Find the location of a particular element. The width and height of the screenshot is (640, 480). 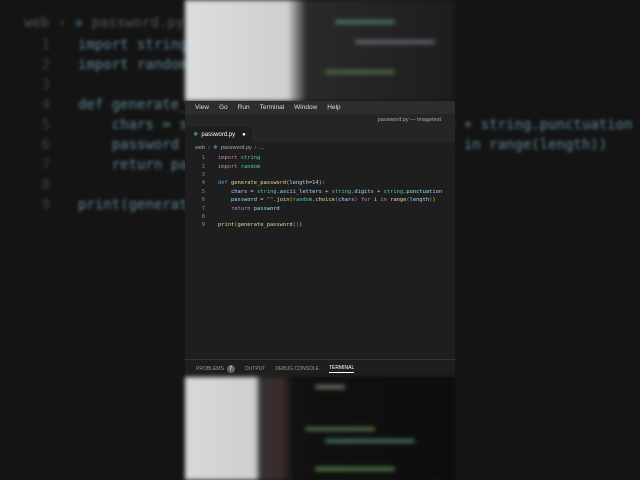

code-line: 2 import random is located at coordinates (320, 166).